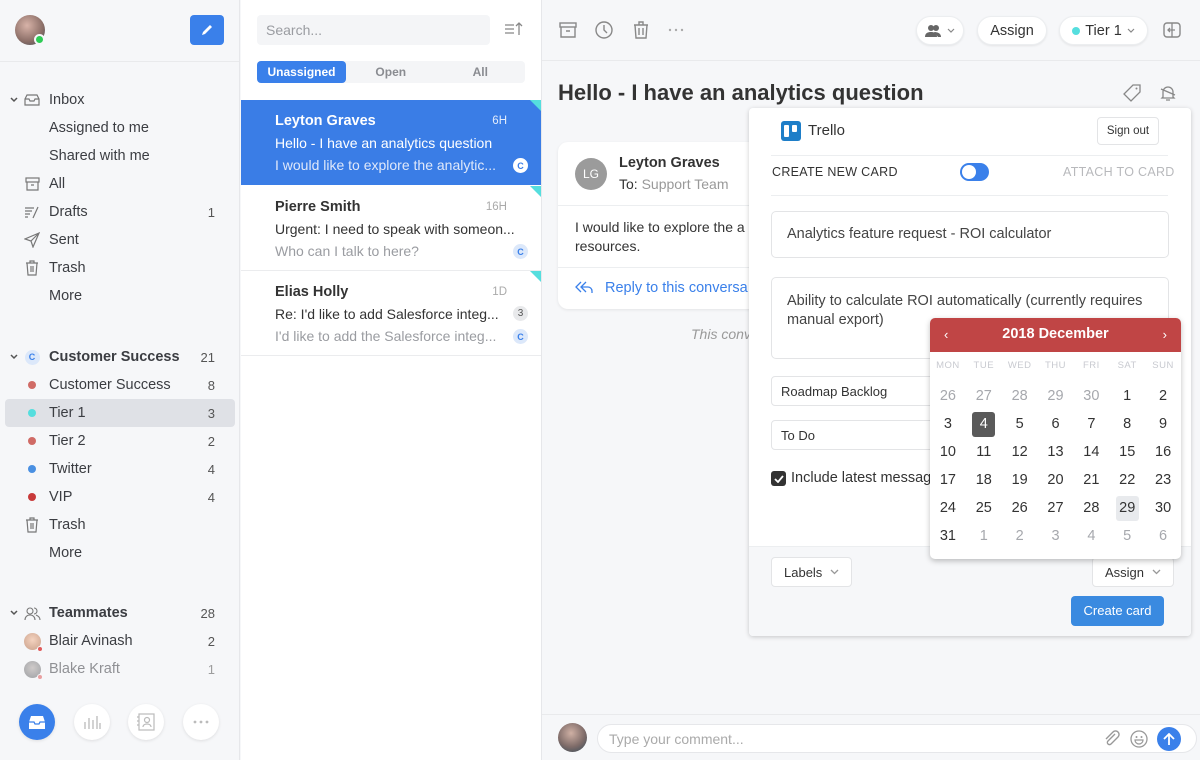 This screenshot has height=760, width=1200. Describe the element at coordinates (1127, 424) in the screenshot. I see `calendar-day: 8` at that location.